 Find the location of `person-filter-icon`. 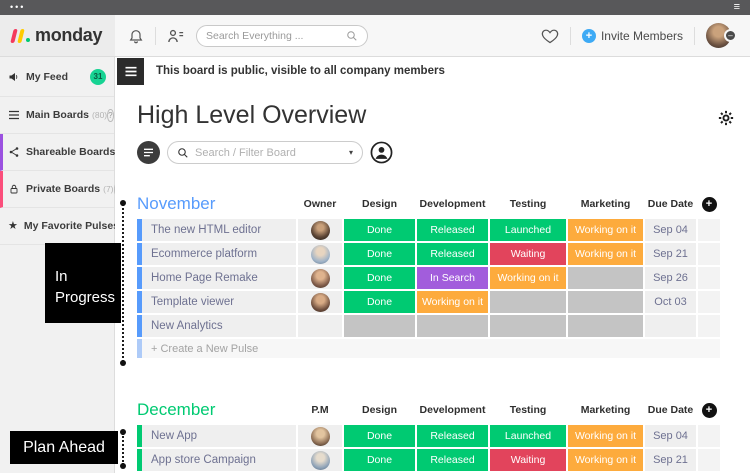

person-filter-icon is located at coordinates (381, 152).